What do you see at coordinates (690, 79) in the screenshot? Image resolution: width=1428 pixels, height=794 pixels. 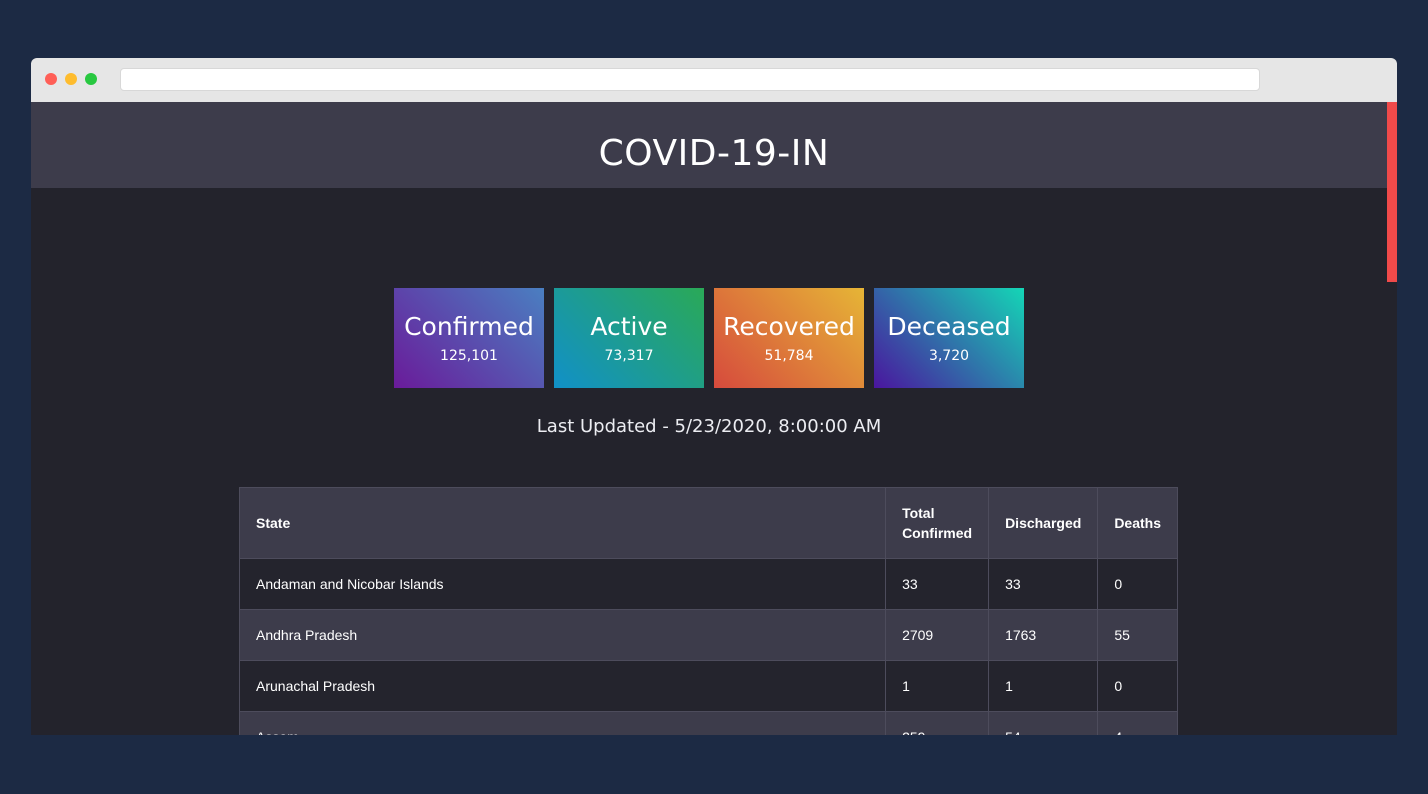 I see `address-bar` at bounding box center [690, 79].